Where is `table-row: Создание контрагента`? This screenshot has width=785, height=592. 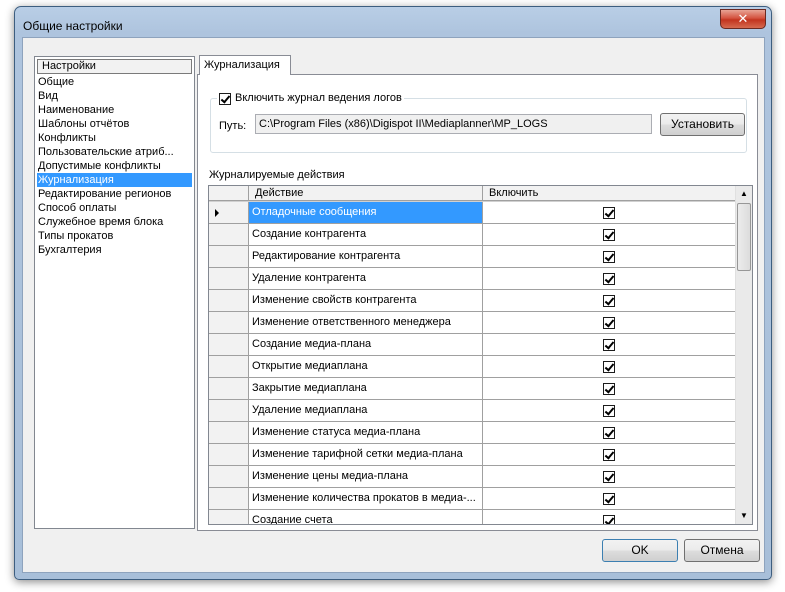
table-row: Создание контрагента is located at coordinates (472, 235).